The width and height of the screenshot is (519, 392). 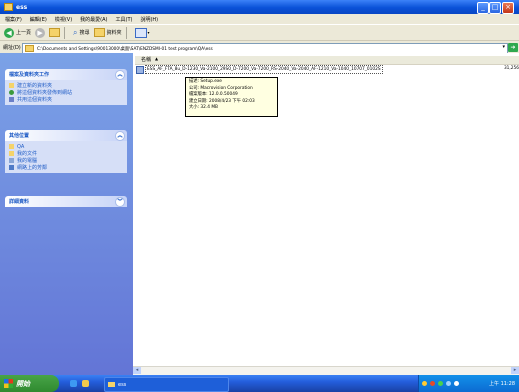 What do you see at coordinates (149, 19) in the screenshot?
I see `menu-help: 說明(H)` at bounding box center [149, 19].